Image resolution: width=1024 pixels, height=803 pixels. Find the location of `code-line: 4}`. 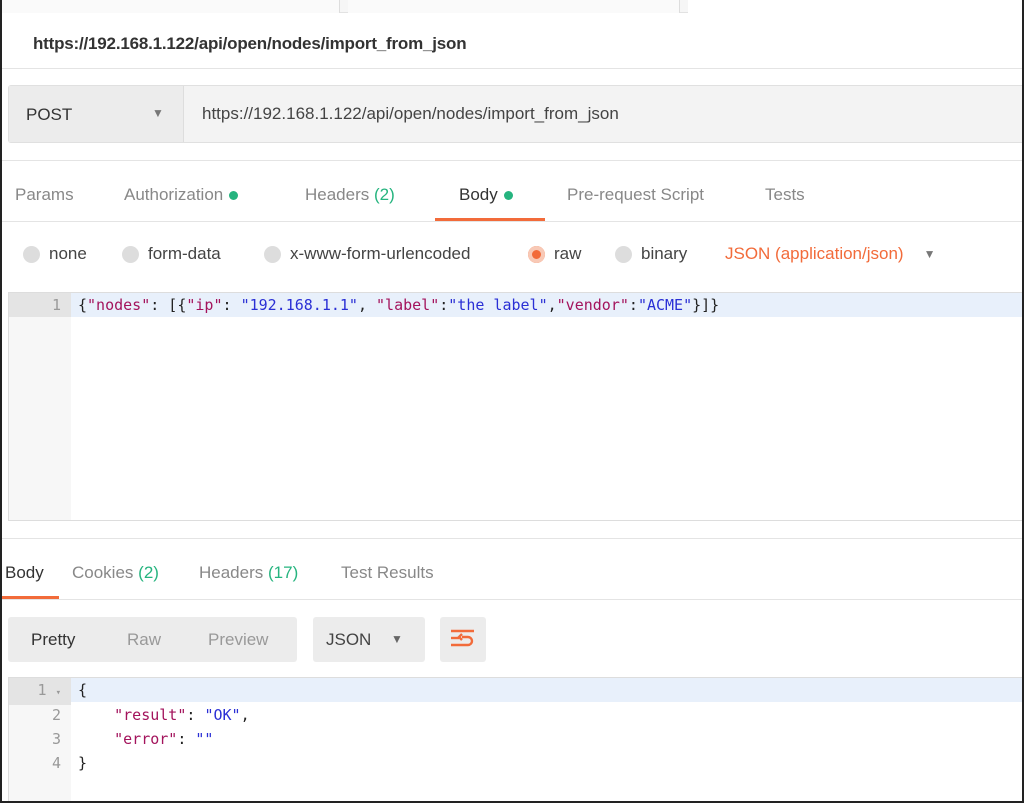

code-line: 4} is located at coordinates (69, 763).